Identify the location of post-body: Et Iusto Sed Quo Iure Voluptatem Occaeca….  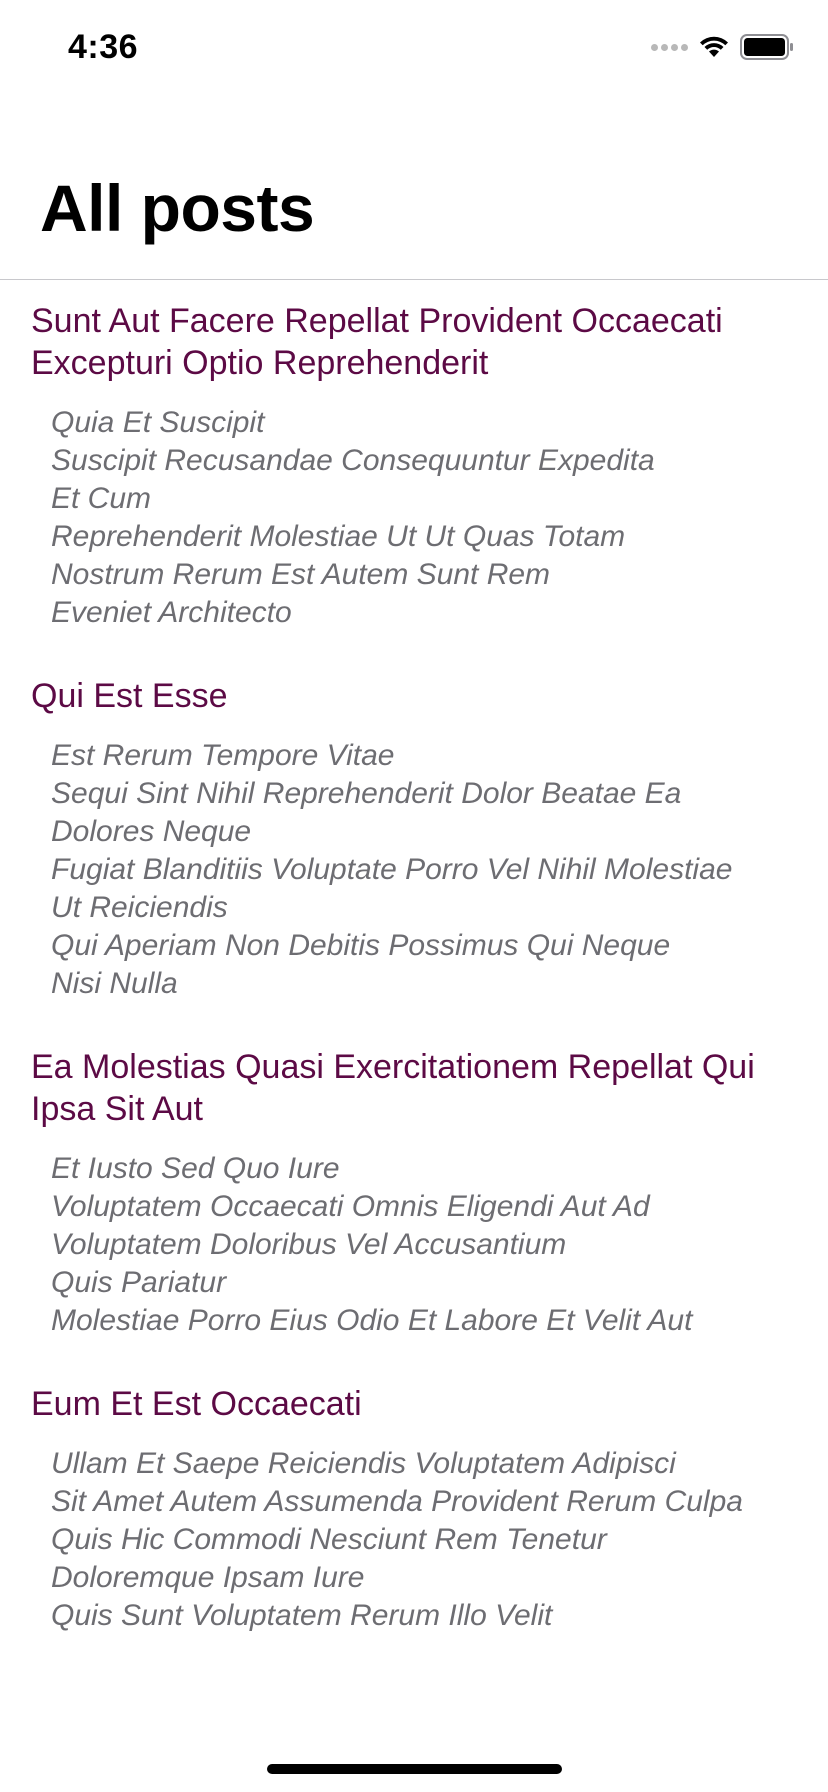
(419, 1245).